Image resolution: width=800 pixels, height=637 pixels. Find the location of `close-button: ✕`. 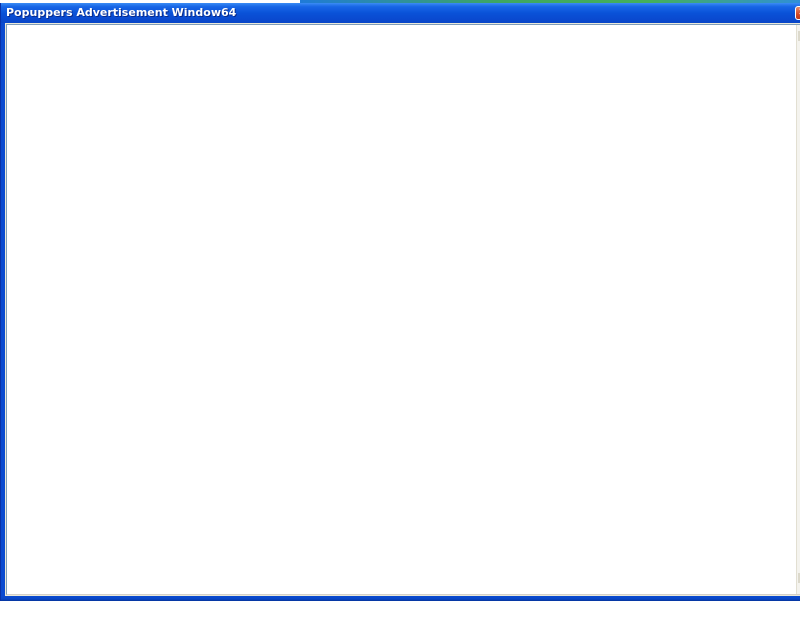

close-button: ✕ is located at coordinates (797, 13).